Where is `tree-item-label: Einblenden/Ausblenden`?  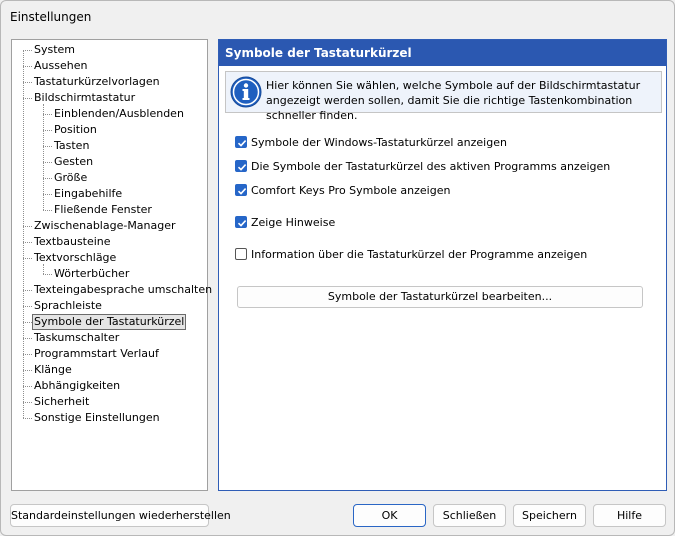
tree-item-label: Einblenden/Ausblenden is located at coordinates (119, 113).